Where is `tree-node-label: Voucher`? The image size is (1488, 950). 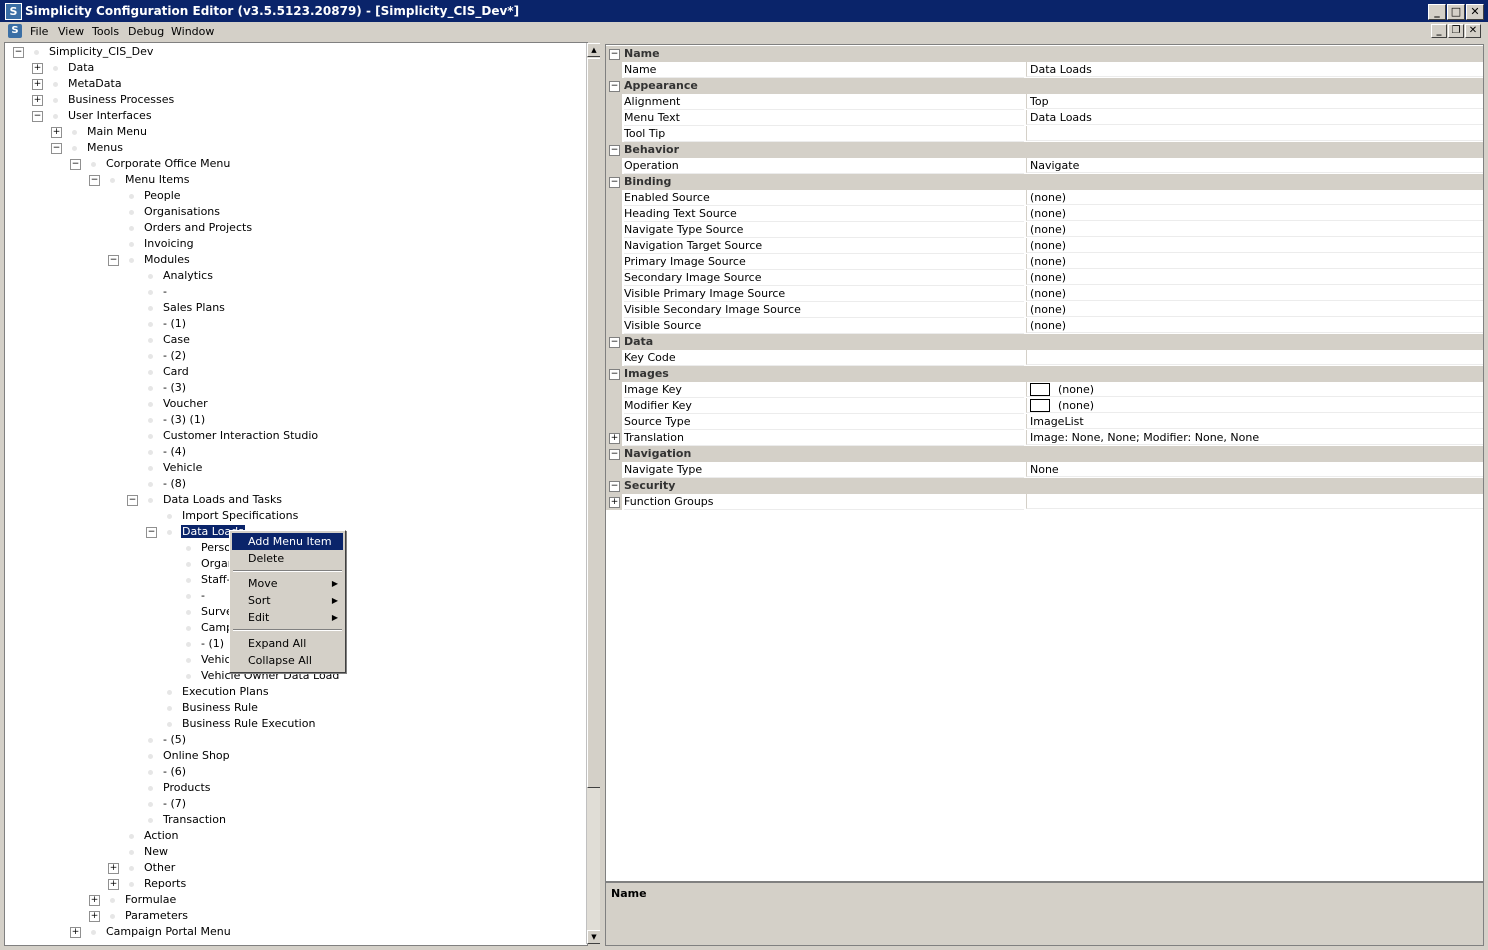
tree-node-label: Voucher is located at coordinates (185, 403).